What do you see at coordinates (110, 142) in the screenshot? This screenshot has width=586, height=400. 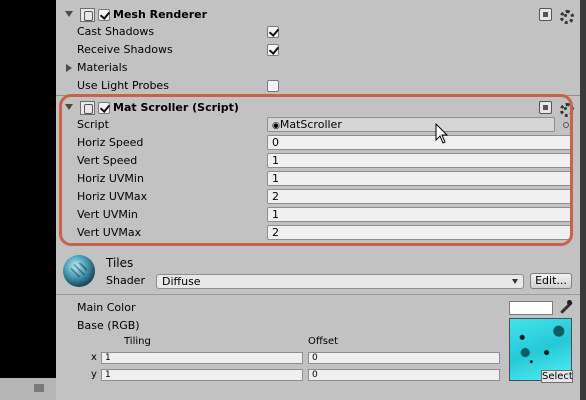 I see `field-label: Horiz Speed` at bounding box center [110, 142].